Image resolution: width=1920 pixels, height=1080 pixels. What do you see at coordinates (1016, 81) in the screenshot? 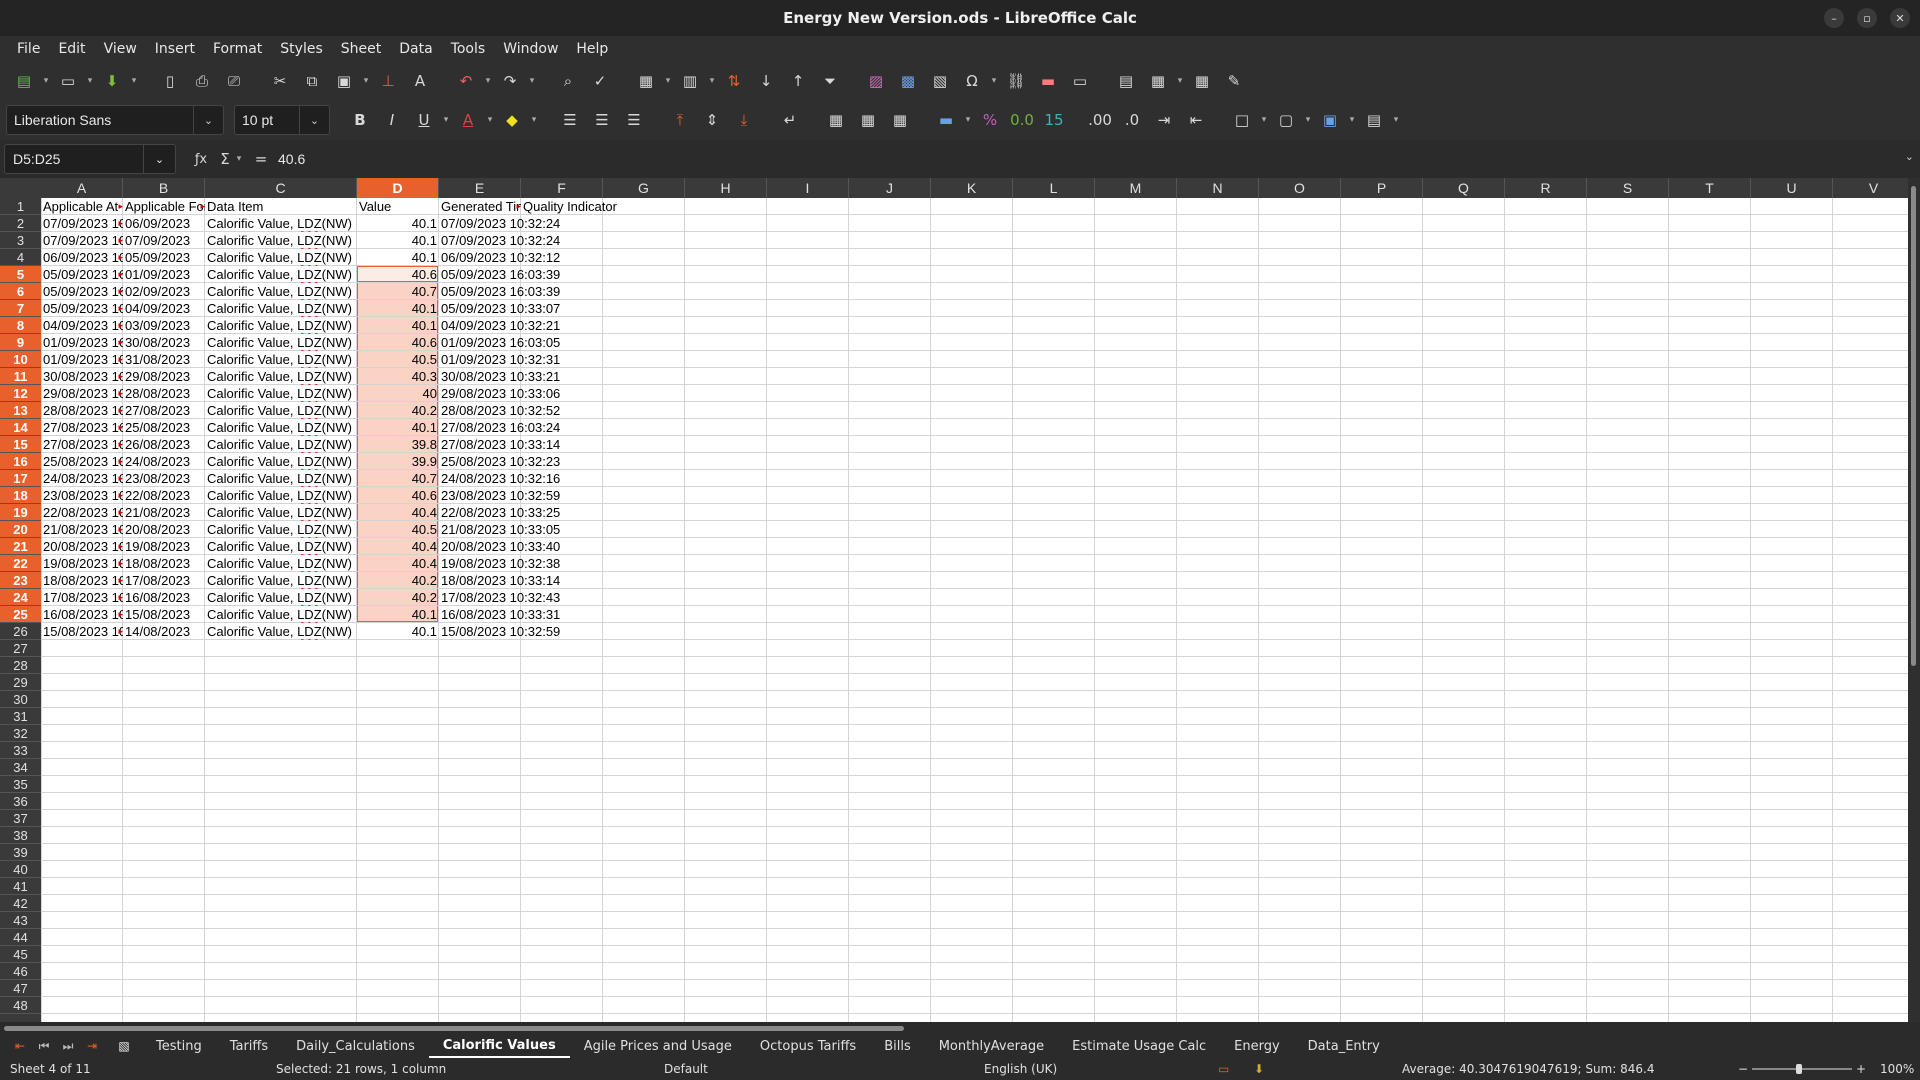
I see `hyperlink-icon: ⛓` at bounding box center [1016, 81].